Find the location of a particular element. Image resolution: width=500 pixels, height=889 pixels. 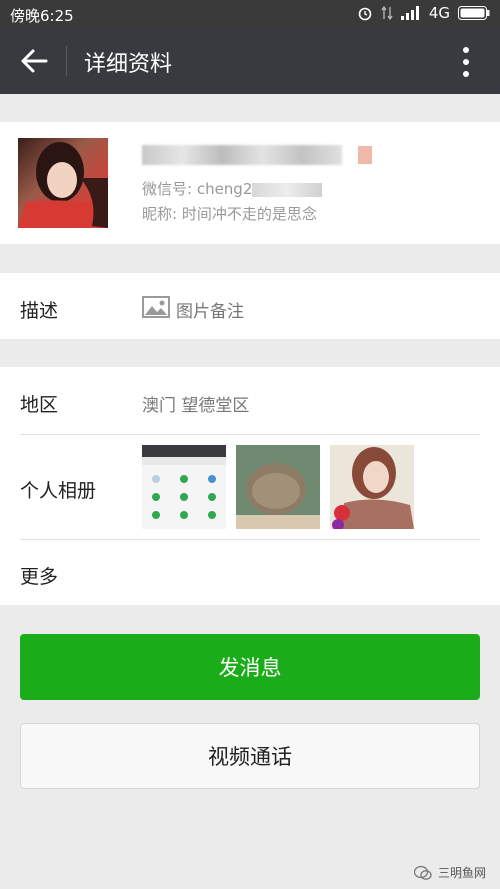

wechat-id: 微信号: cheng2 is located at coordinates (232, 188).